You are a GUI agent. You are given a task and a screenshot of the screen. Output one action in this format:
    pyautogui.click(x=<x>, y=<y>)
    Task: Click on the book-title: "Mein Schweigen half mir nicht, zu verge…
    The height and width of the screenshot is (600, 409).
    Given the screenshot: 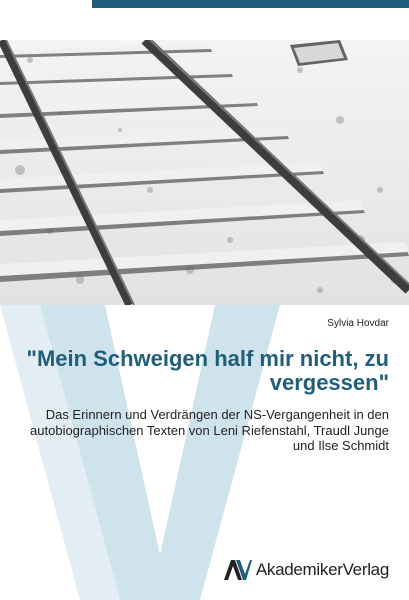 What is the action you would take?
    pyautogui.click(x=207, y=370)
    